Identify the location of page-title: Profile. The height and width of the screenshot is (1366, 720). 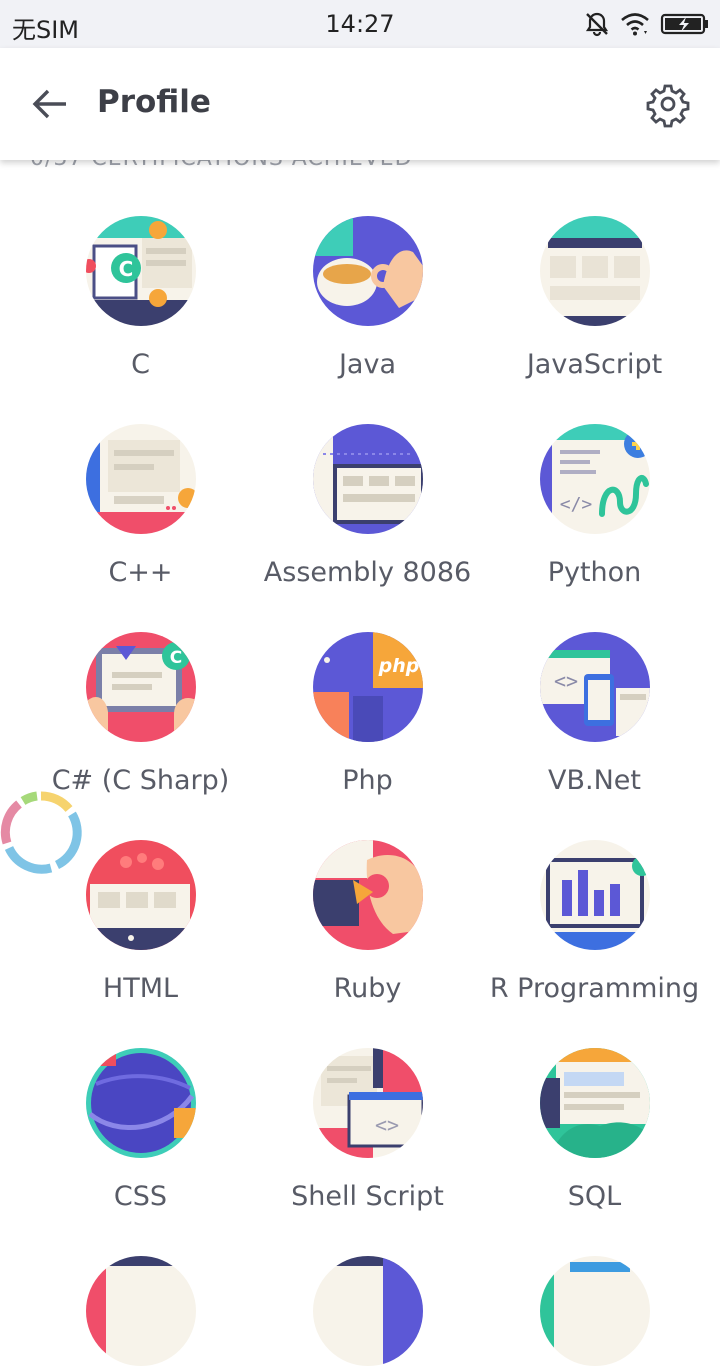
(154, 102).